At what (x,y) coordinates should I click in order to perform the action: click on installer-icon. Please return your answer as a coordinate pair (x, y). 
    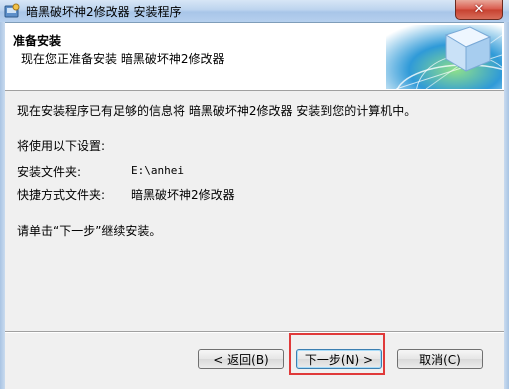
    Looking at the image, I should click on (12, 10).